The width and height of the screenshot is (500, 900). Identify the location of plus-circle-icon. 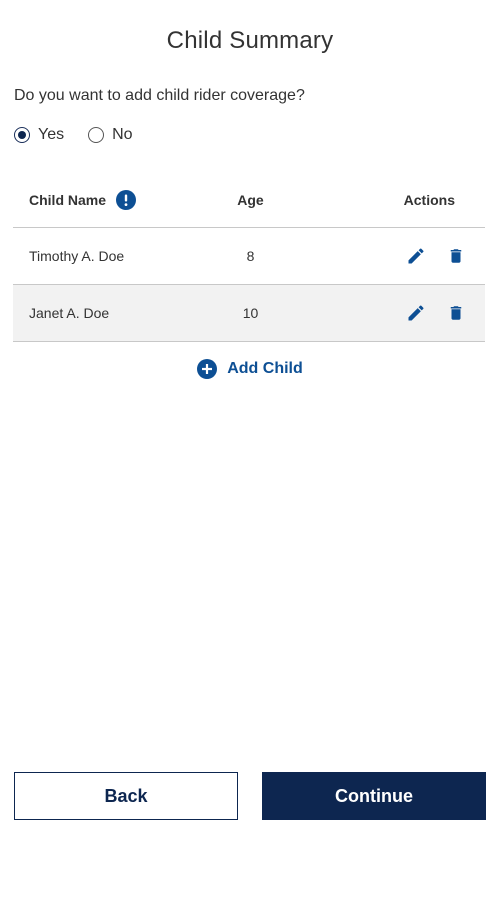
(207, 369).